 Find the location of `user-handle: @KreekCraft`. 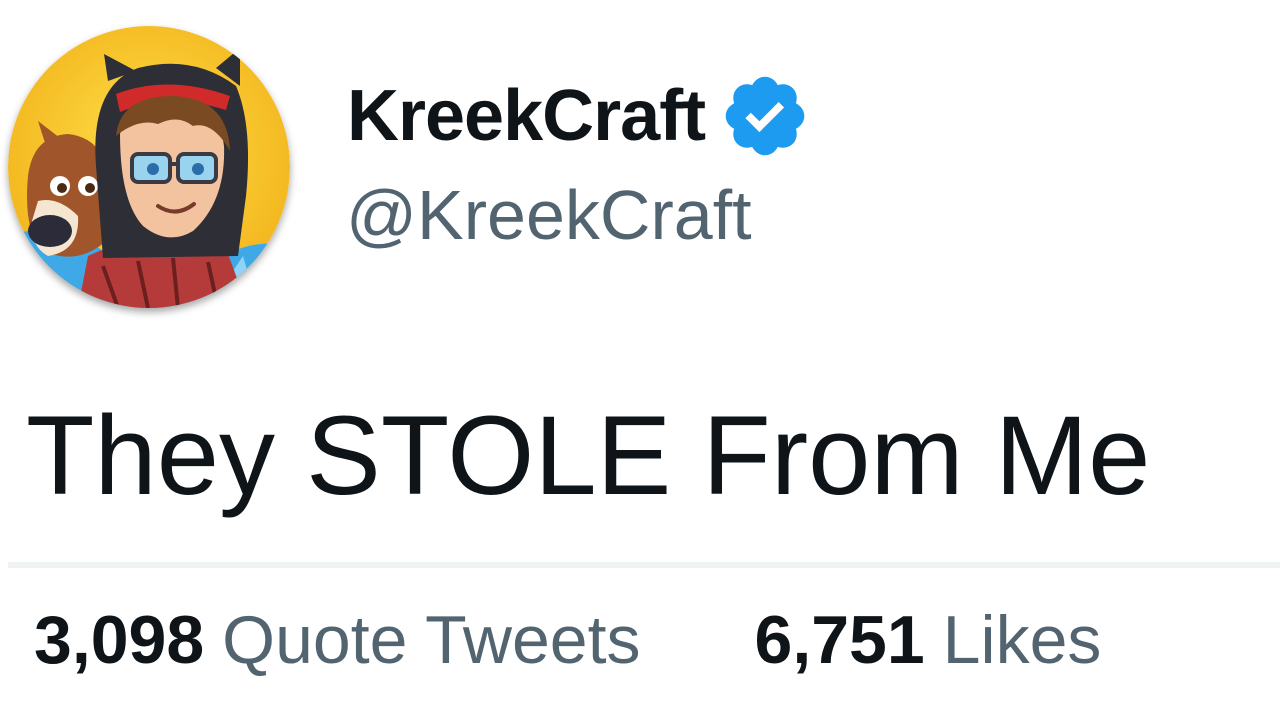

user-handle: @KreekCraft is located at coordinates (549, 215).